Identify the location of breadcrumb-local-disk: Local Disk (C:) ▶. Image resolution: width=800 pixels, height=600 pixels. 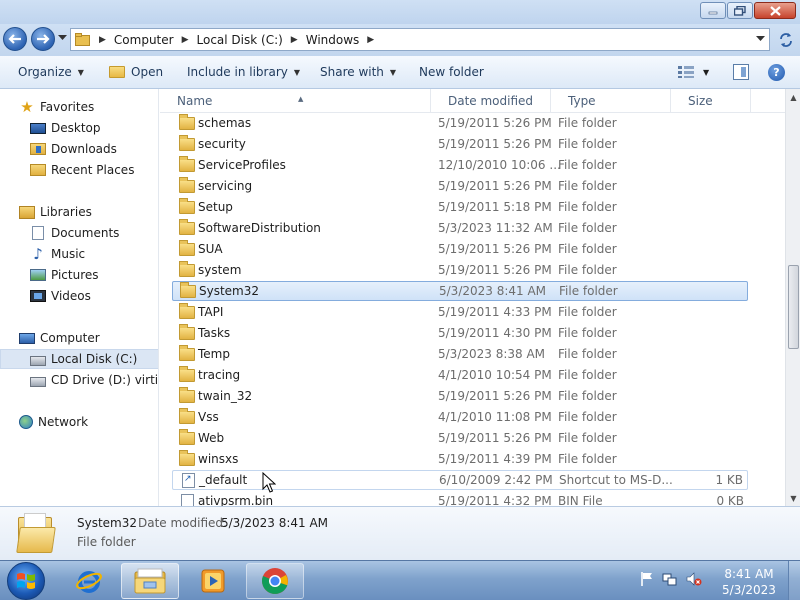
(247, 39).